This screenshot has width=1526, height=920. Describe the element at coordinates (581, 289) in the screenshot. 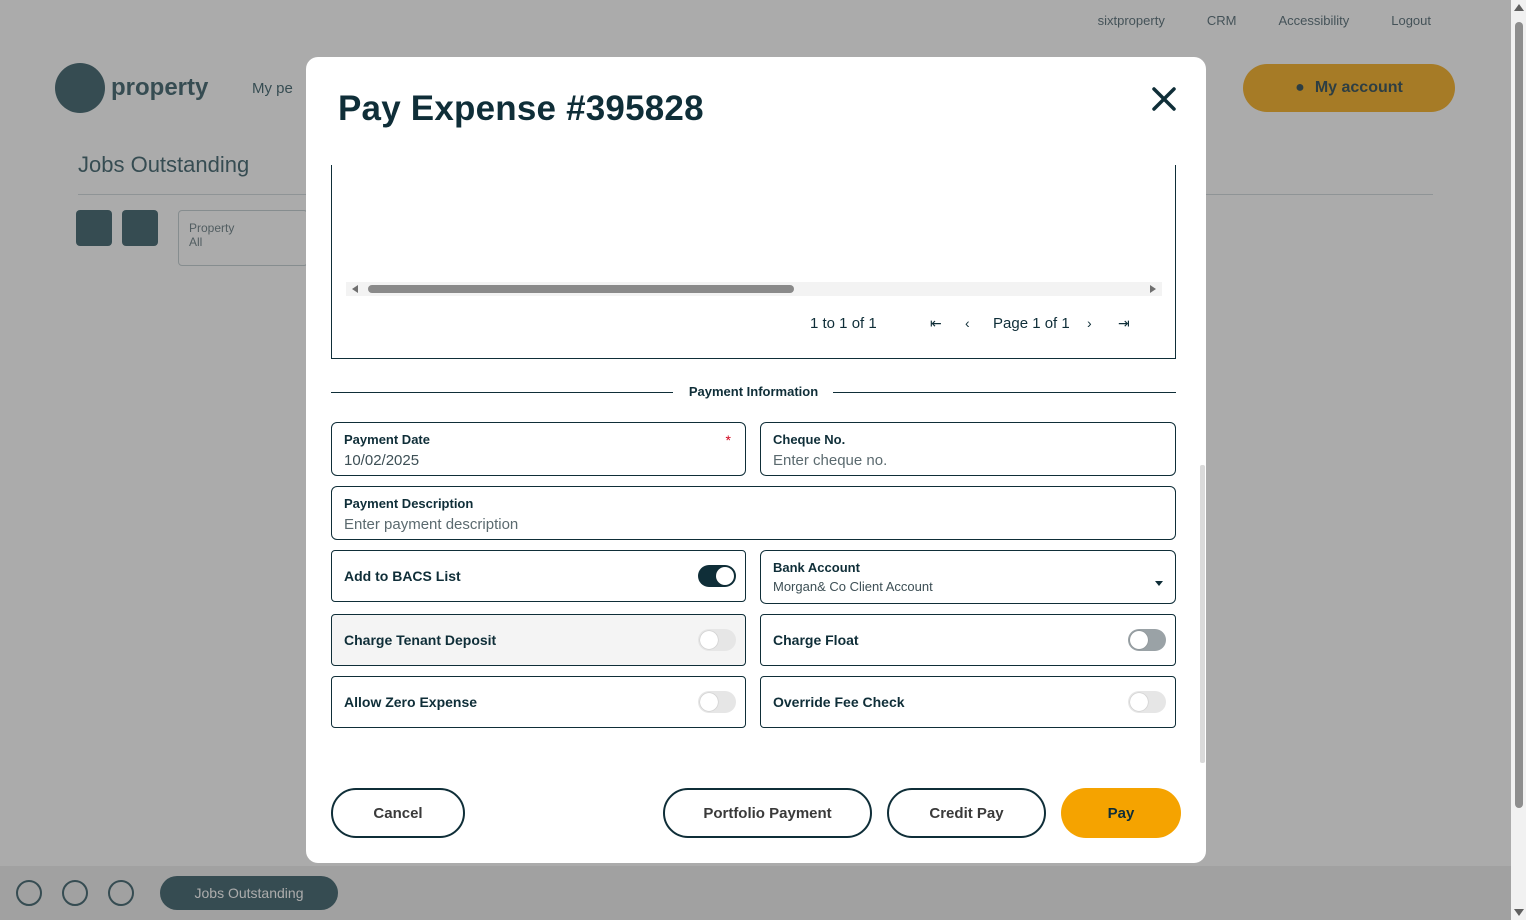

I see `grid-scrollbar-thumb` at that location.